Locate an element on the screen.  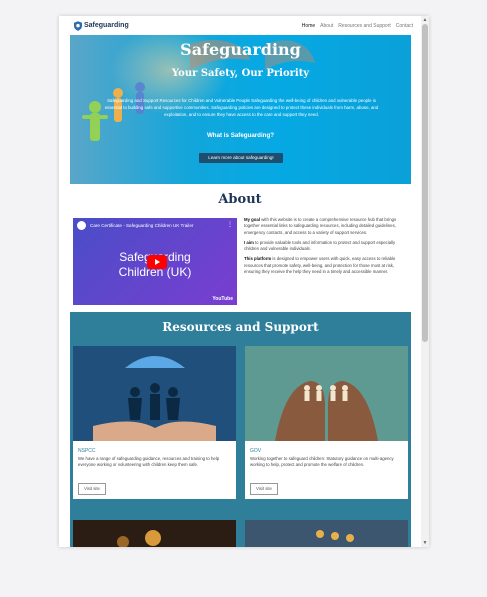
brand-name: Safeguarding is located at coordinates (106, 25).